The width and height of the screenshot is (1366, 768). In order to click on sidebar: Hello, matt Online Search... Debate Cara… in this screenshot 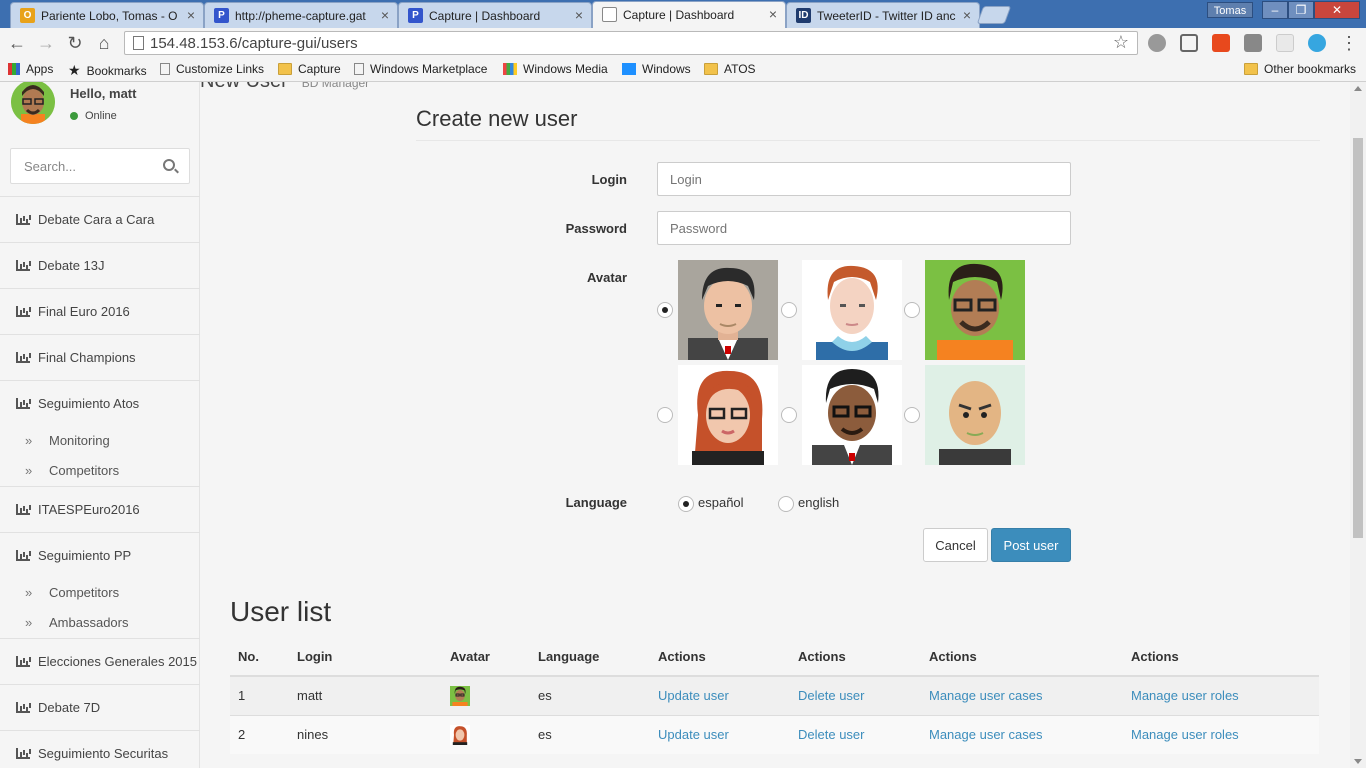, I will do `click(100, 425)`.